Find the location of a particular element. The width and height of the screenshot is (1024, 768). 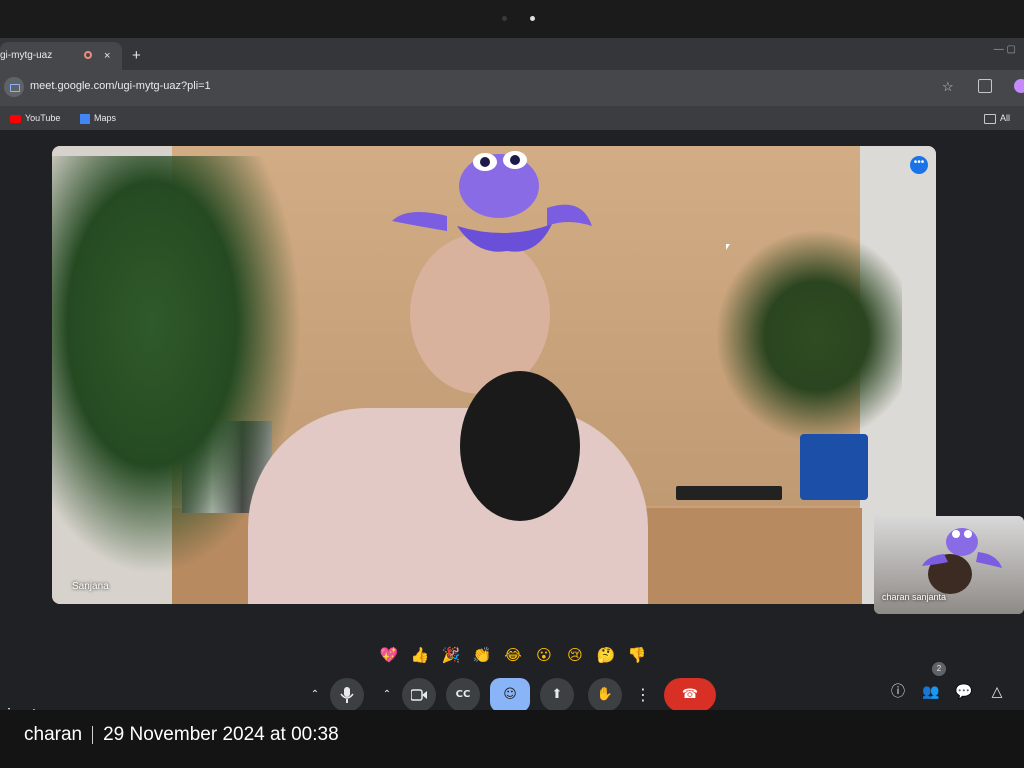

camera-options-button: ⌃ is located at coordinates (387, 694).